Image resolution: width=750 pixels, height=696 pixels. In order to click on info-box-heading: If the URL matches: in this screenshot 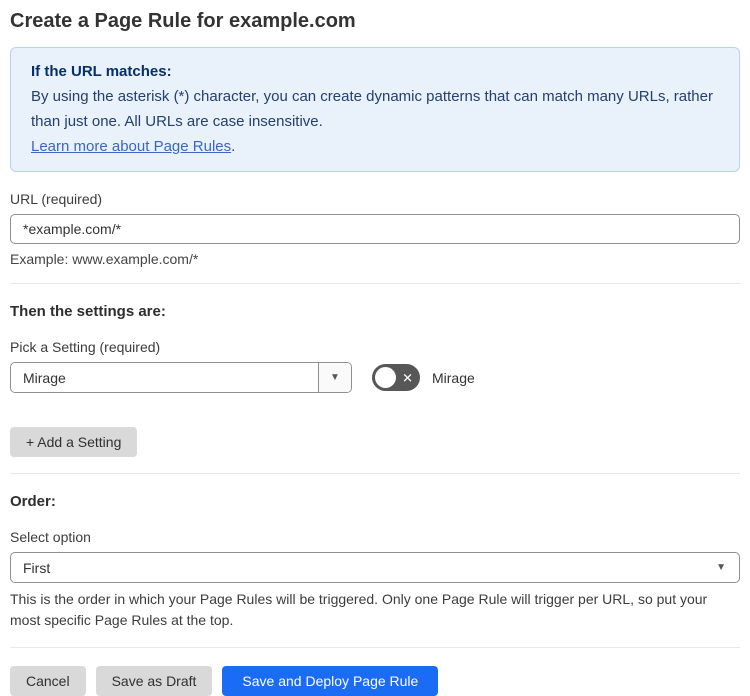, I will do `click(101, 71)`.